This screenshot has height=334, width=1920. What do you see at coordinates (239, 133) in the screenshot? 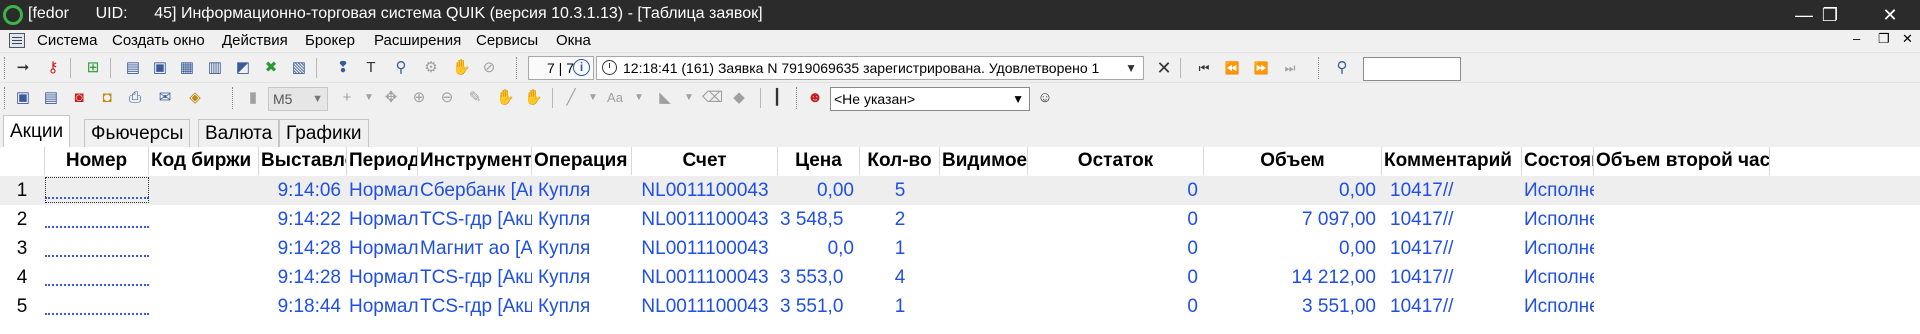
I see `tab-currency: Валюта` at bounding box center [239, 133].